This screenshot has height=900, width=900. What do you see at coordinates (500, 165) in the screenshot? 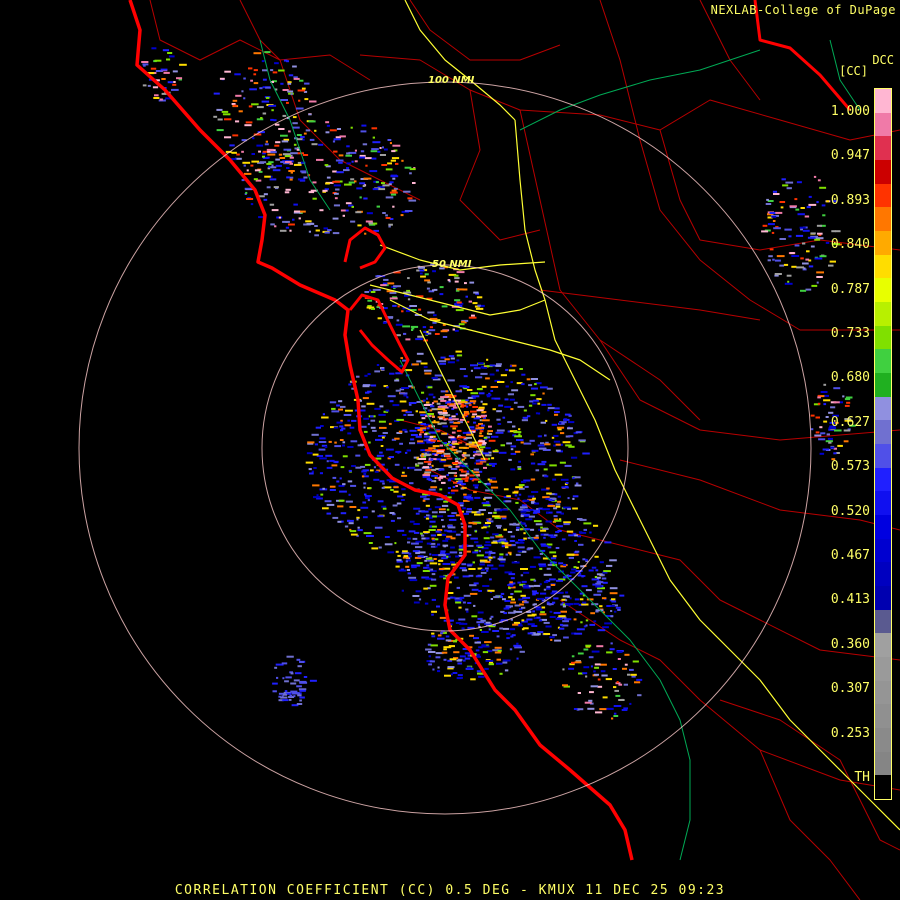
I see `county-line` at bounding box center [500, 165].